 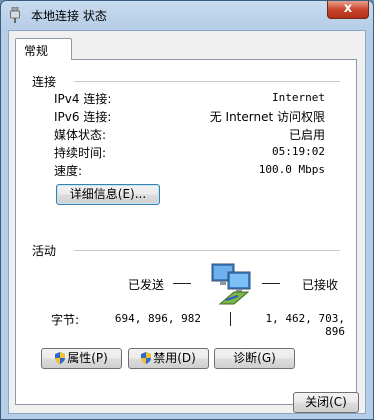 I want to click on bytes-received-value: 1, 462, 703, 896, so click(x=305, y=325).